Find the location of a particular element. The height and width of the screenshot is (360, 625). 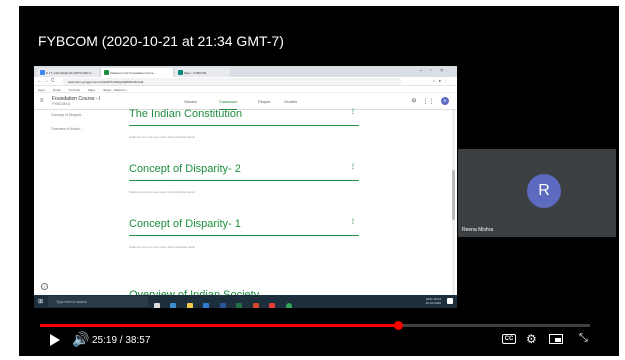

browser-tab-meet: Meet - FYBCOM is located at coordinates (202, 72).